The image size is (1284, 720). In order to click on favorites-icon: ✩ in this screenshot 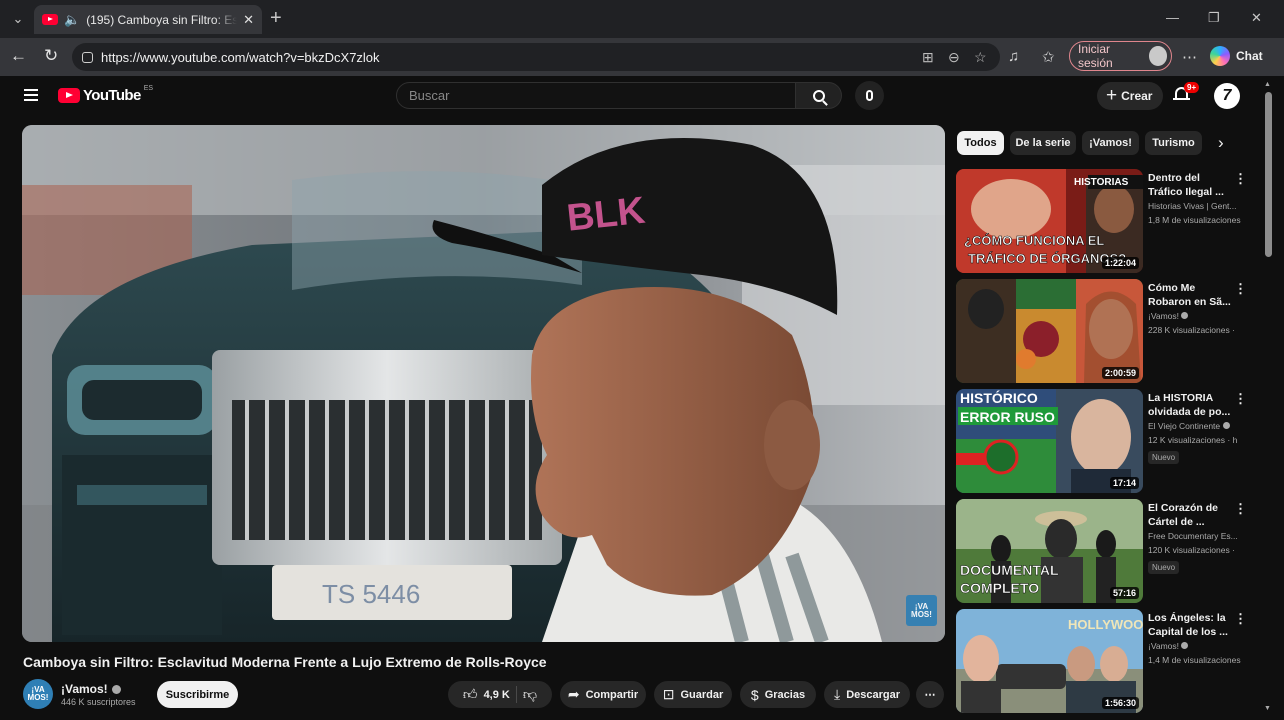, I will do `click(1048, 57)`.